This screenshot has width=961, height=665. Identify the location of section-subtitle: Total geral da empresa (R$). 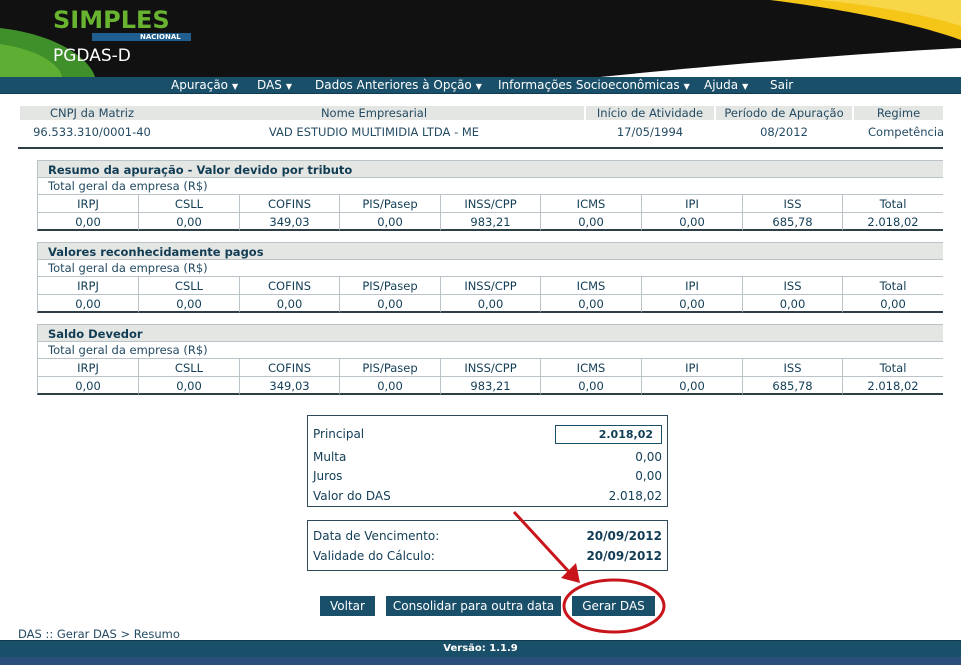
(490, 186).